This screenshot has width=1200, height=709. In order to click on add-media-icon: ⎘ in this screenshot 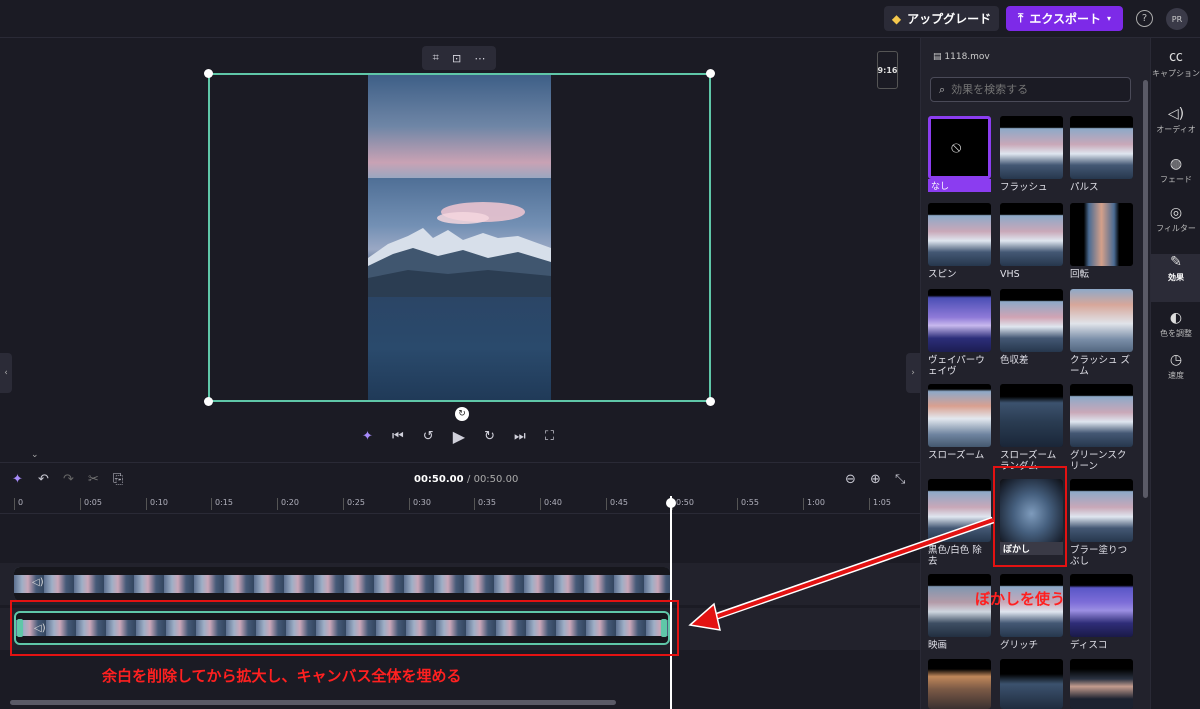, I will do `click(118, 479)`.